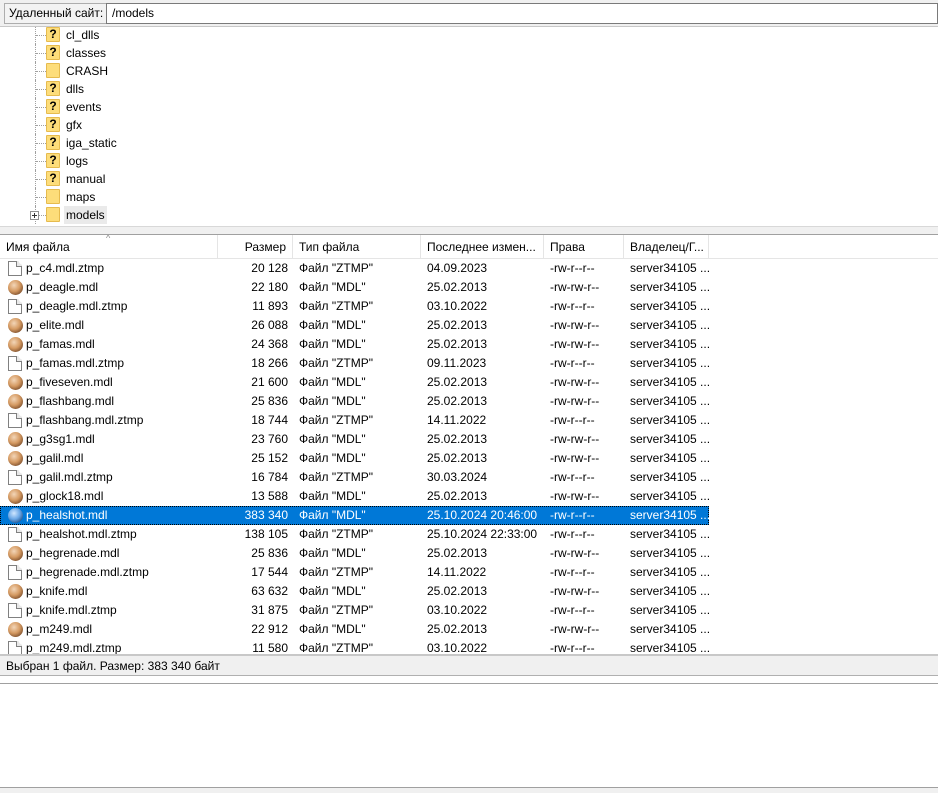  I want to click on tree-item-gfx: ? gfx, so click(469, 125).